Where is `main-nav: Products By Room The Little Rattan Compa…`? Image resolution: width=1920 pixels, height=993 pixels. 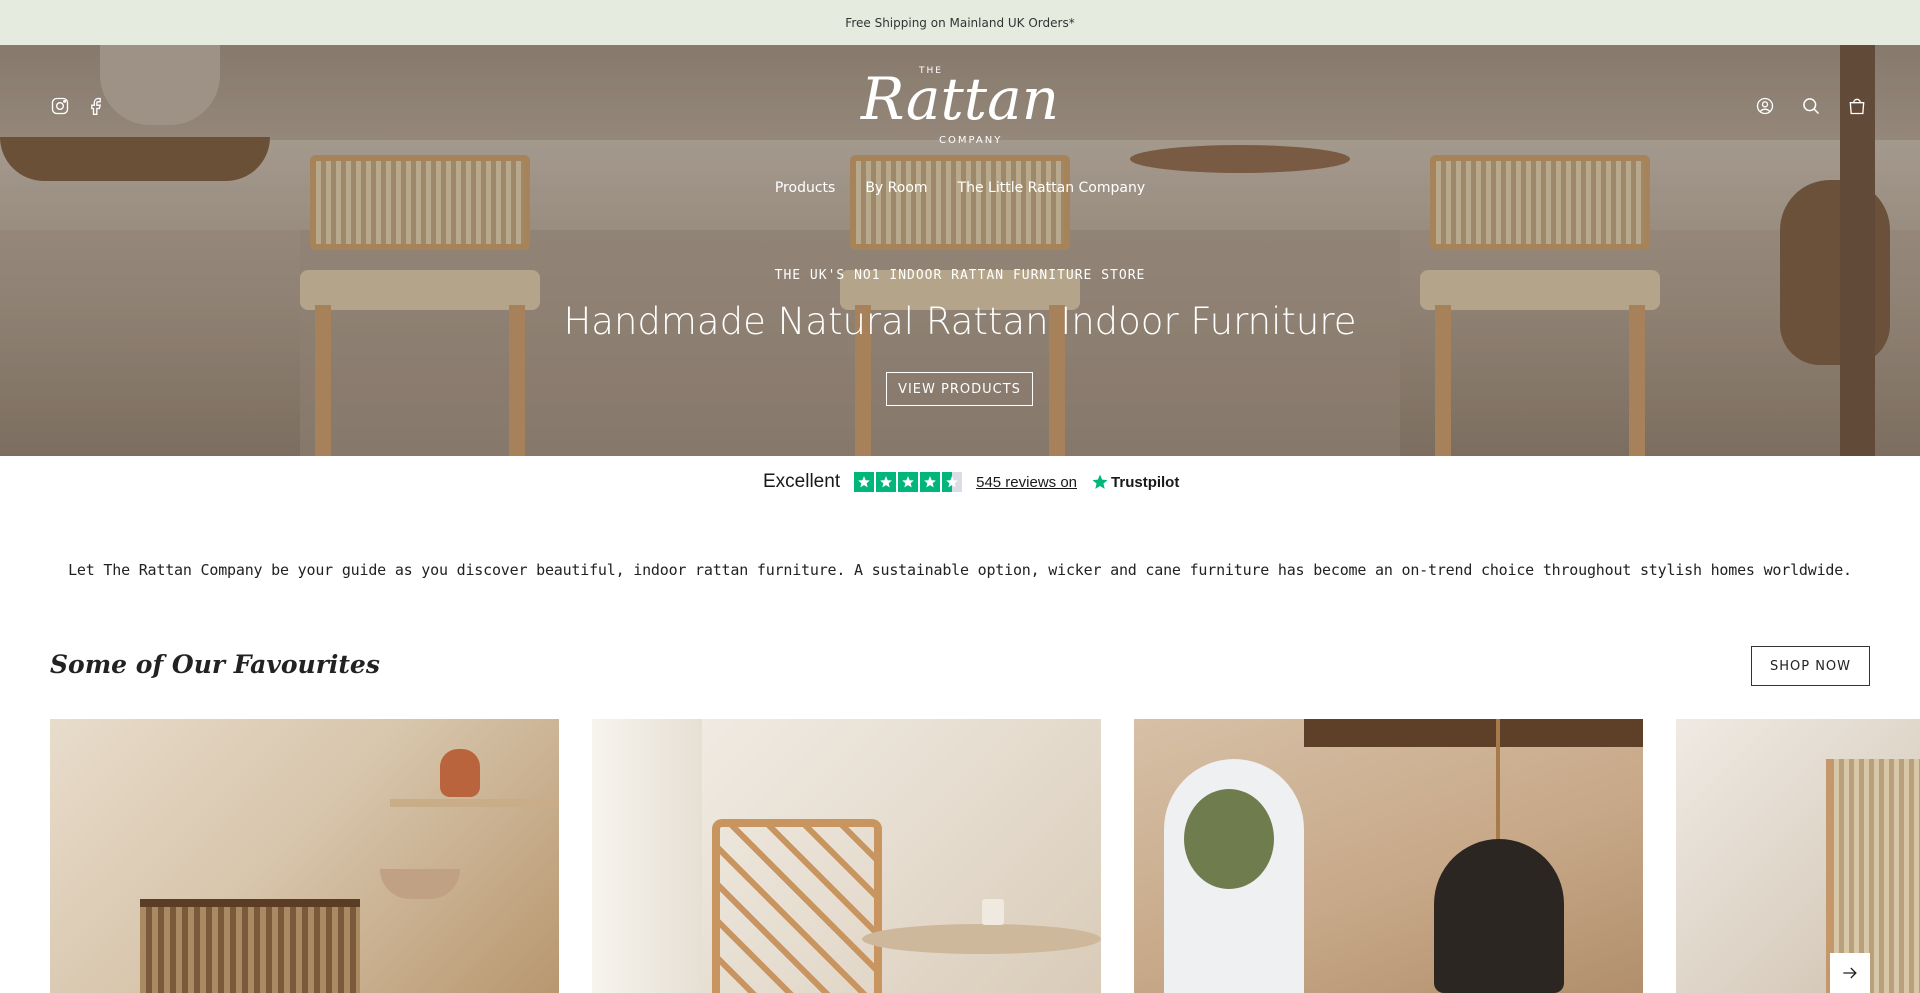
main-nav: Products By Room The Little Rattan Compa… is located at coordinates (960, 188).